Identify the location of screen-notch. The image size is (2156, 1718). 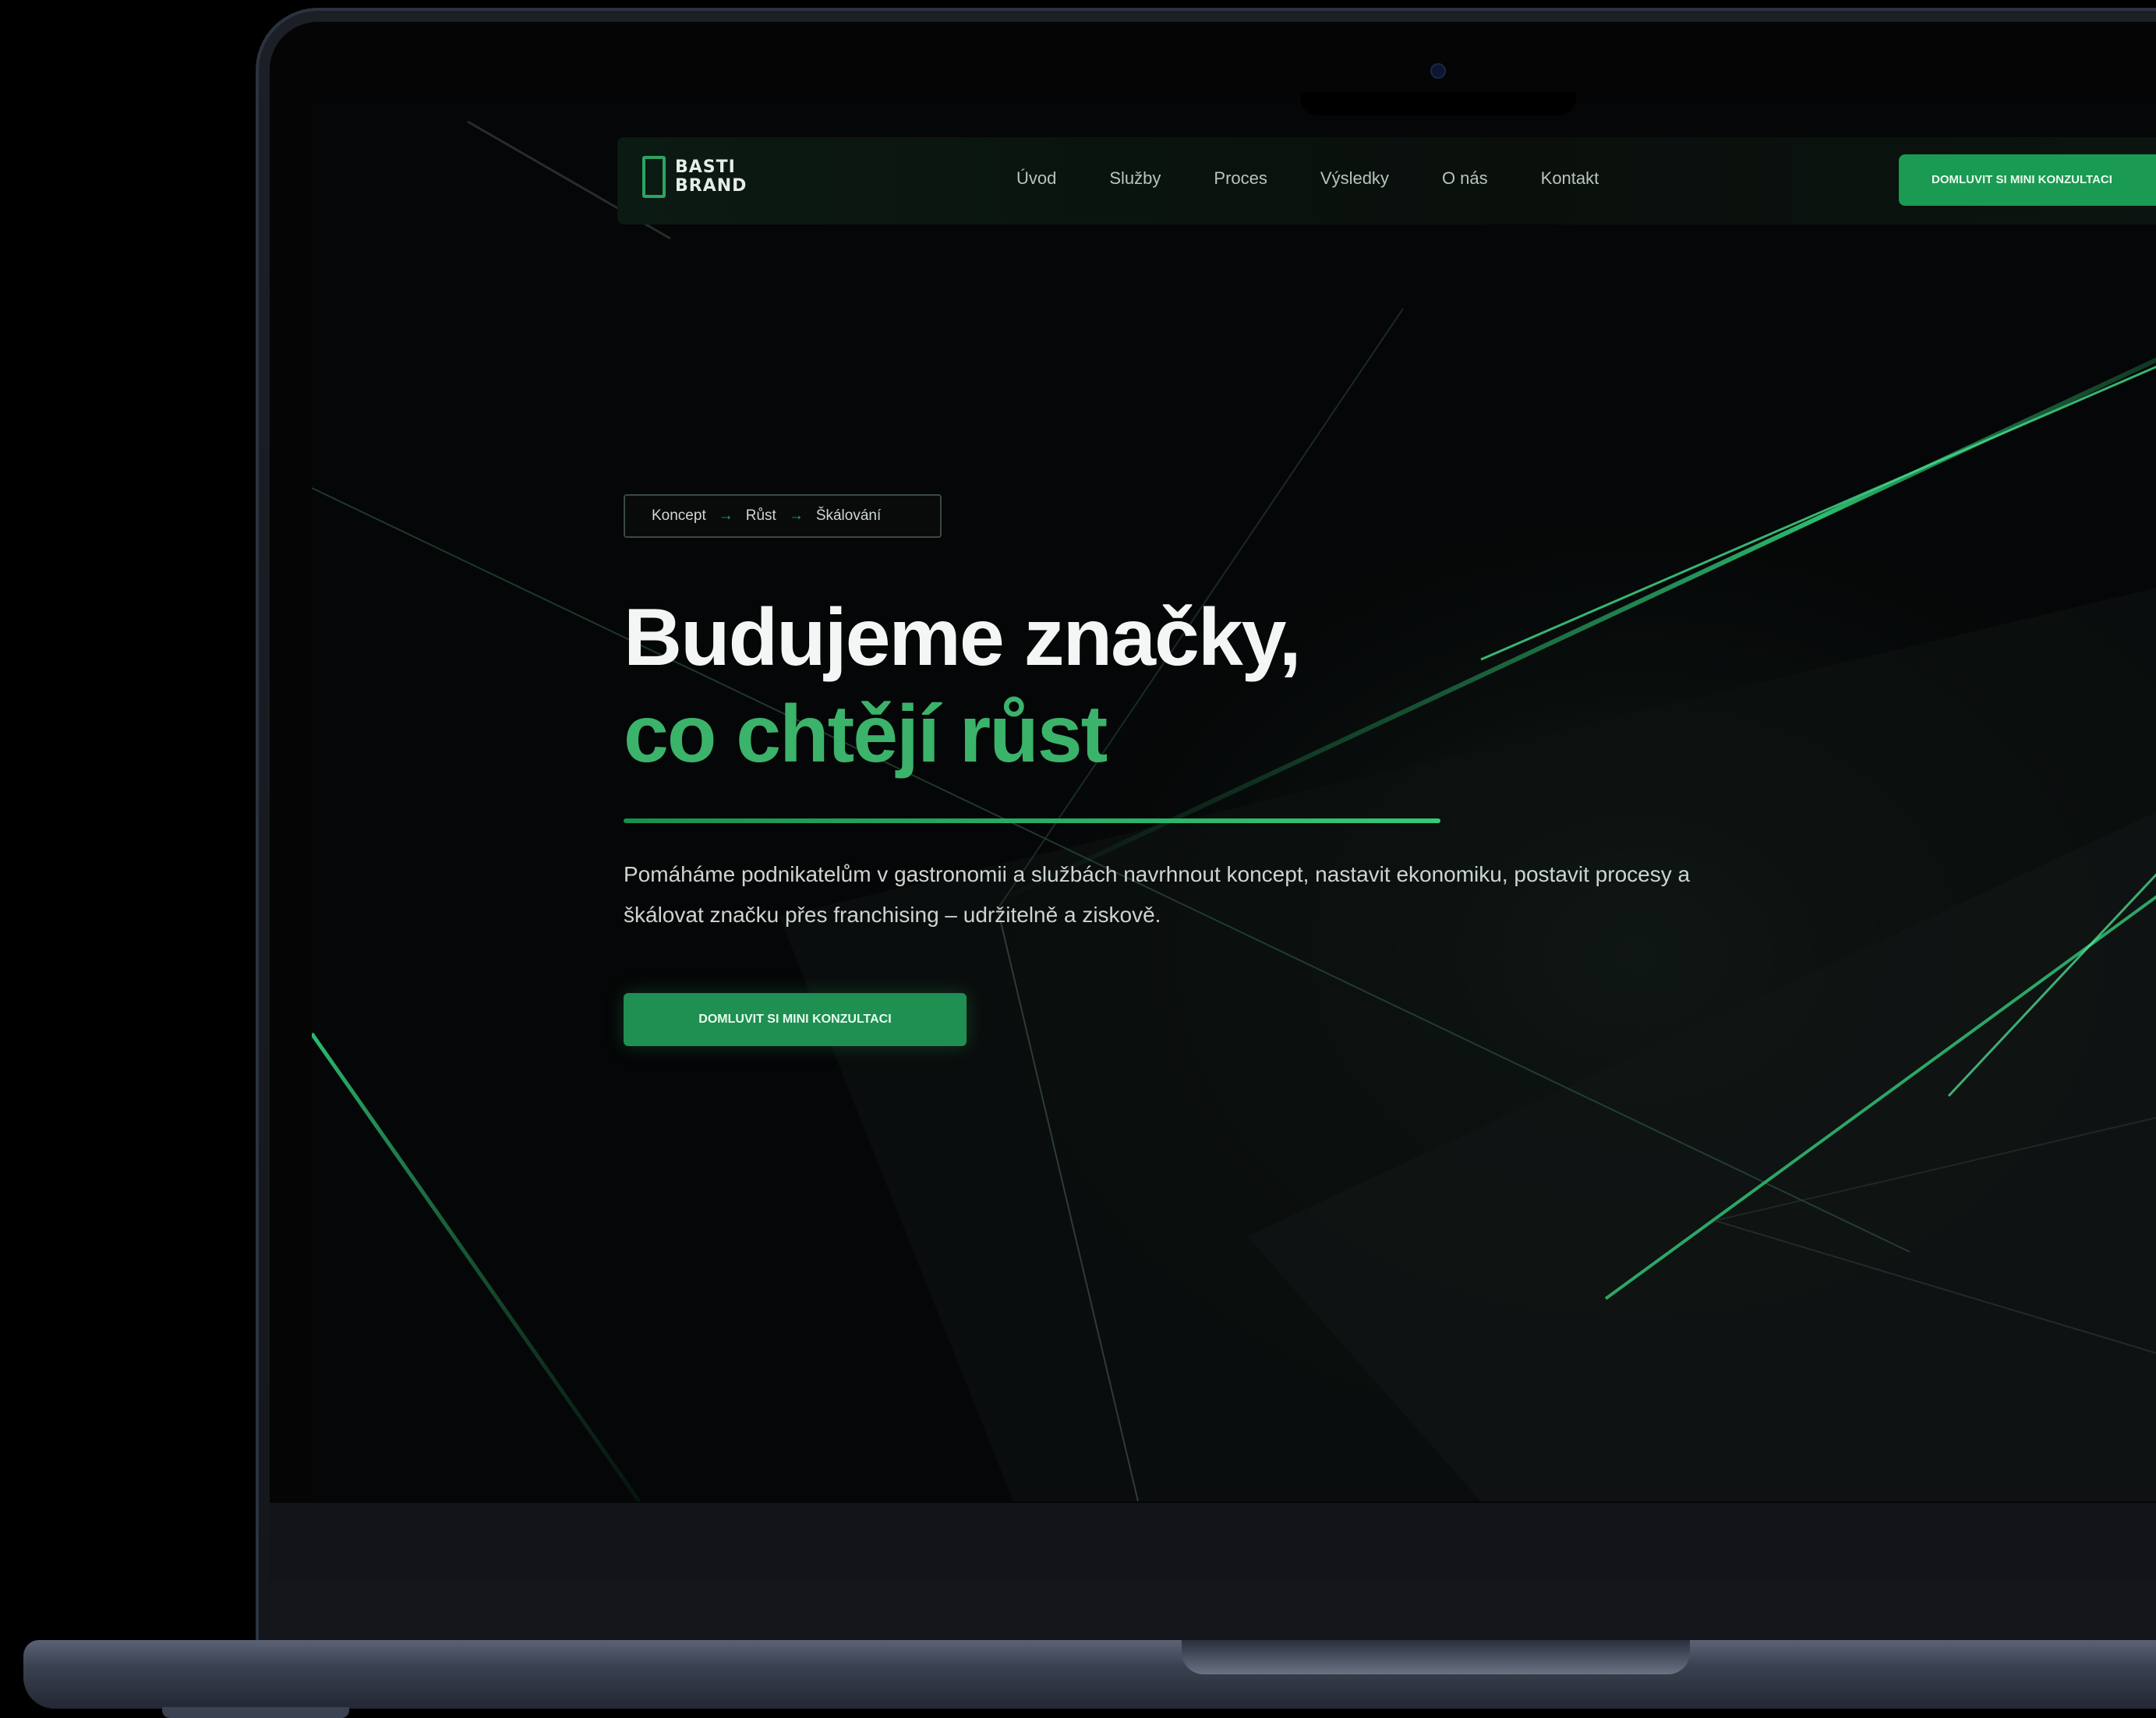
(1438, 103).